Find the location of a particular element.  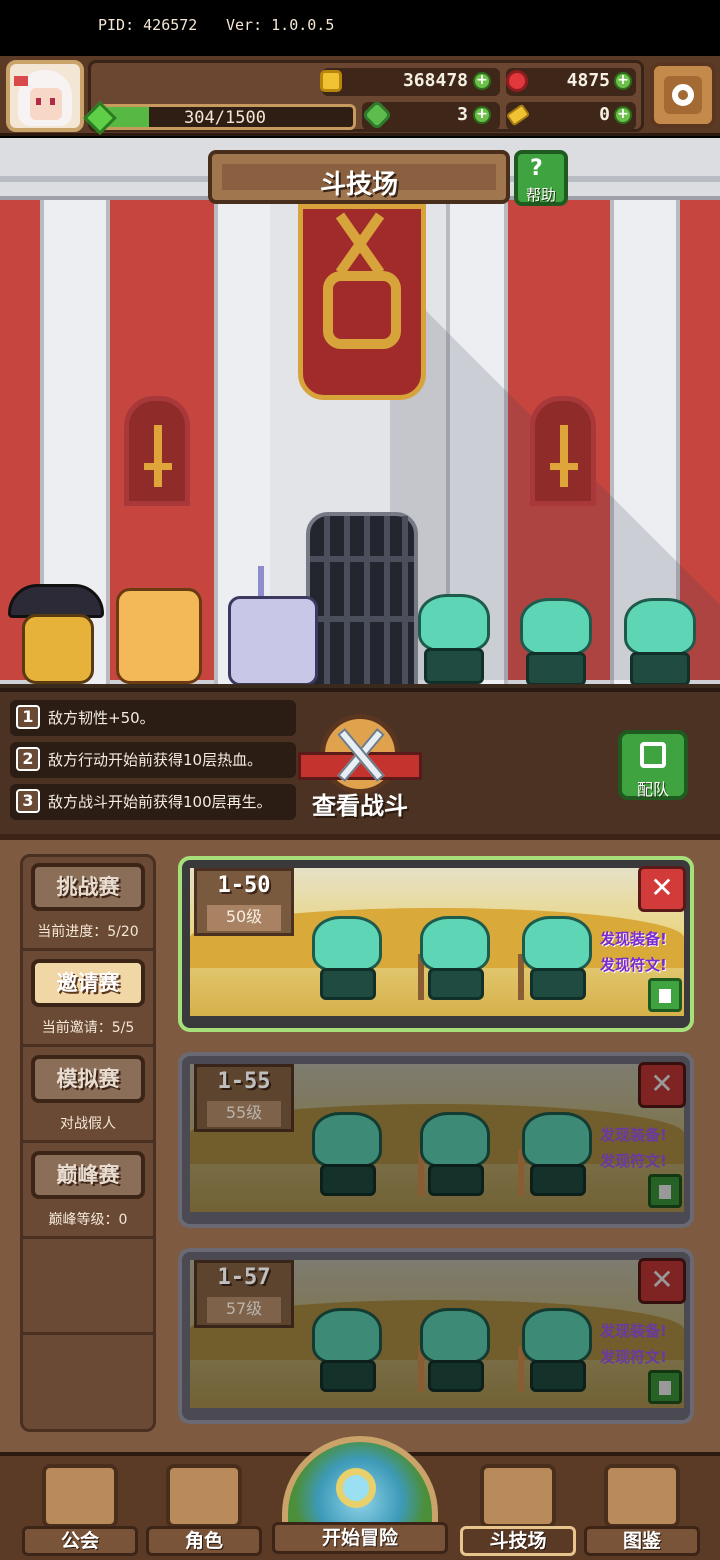

nav-guild: 公会 is located at coordinates (80, 1509).